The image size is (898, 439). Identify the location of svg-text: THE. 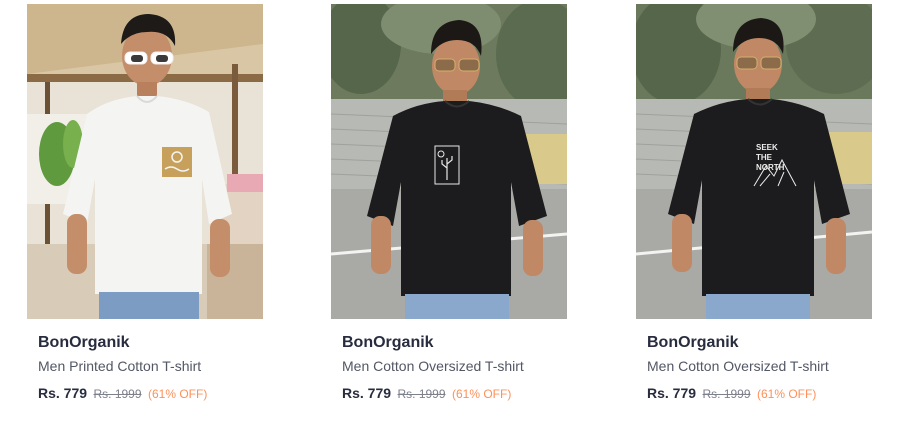
(764, 157).